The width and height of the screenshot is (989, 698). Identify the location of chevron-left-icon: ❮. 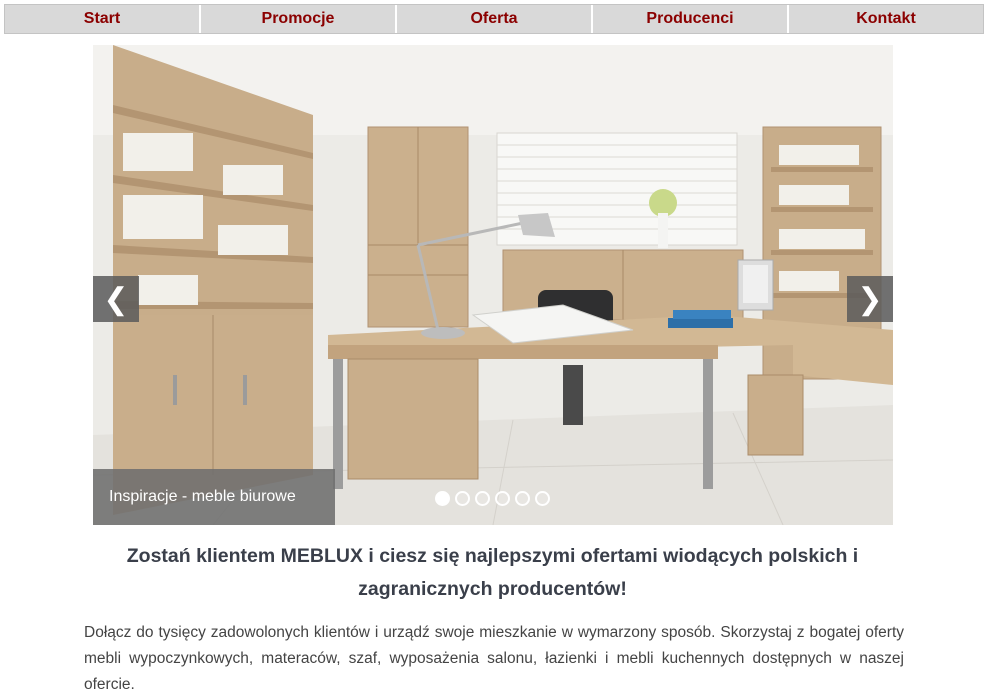
(116, 299).